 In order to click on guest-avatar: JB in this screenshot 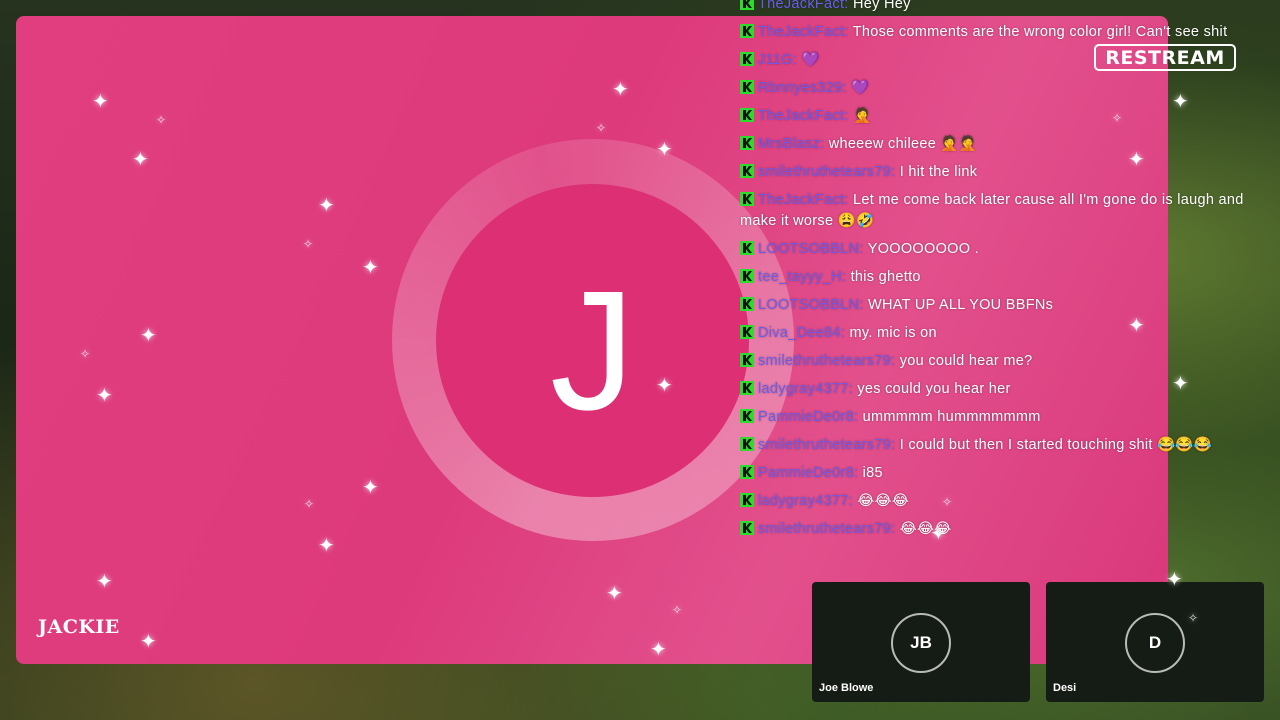, I will do `click(921, 643)`.